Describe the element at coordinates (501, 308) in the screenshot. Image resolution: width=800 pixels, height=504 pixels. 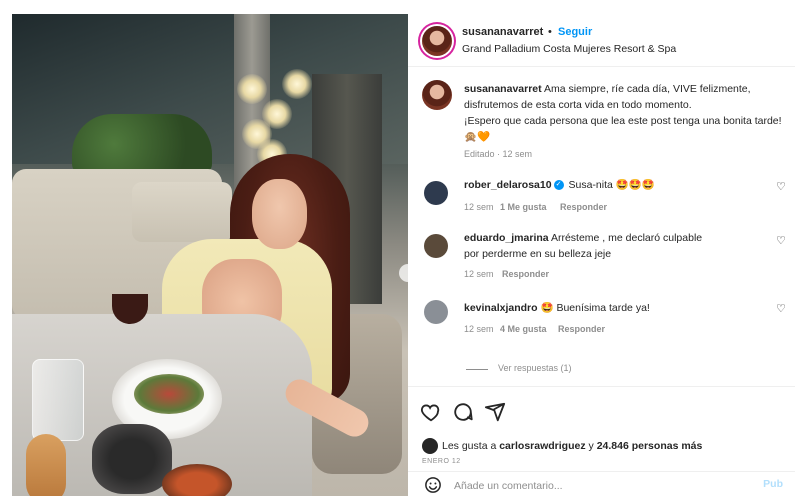
I see `comment-username: kevinalxjandro` at that location.